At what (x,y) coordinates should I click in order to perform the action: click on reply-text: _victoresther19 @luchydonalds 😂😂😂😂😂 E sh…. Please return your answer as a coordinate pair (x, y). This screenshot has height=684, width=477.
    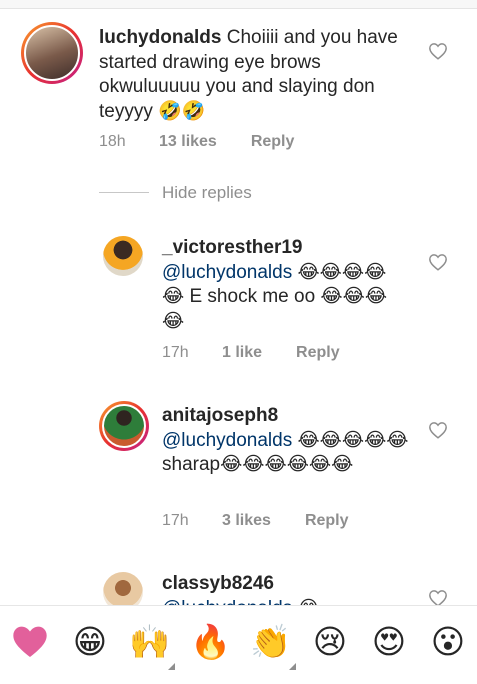
    Looking at the image, I should click on (279, 285).